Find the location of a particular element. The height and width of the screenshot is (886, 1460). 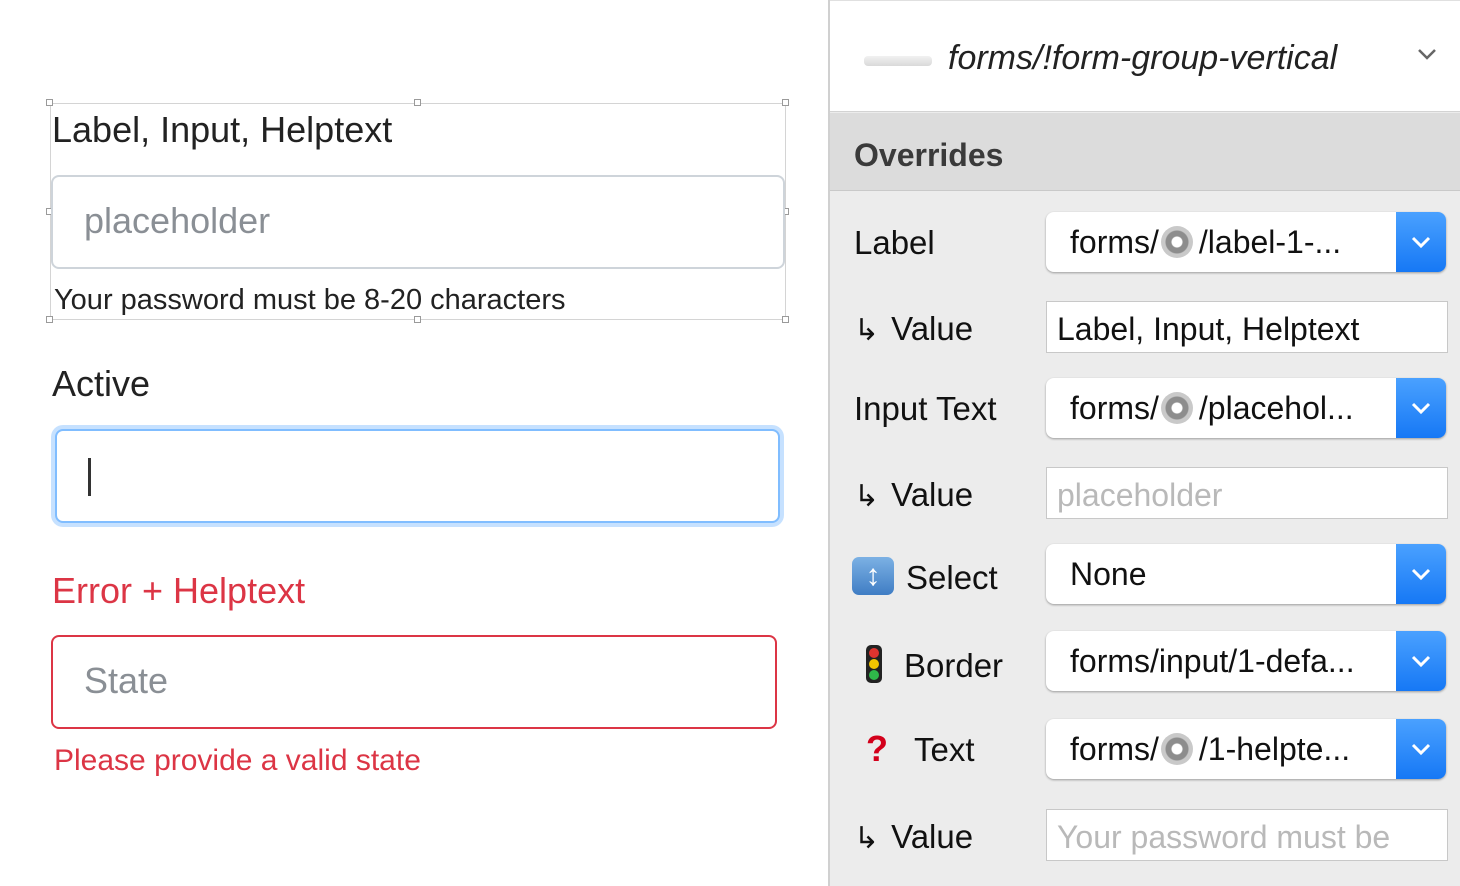

resize-handle-top-right is located at coordinates (785, 102).